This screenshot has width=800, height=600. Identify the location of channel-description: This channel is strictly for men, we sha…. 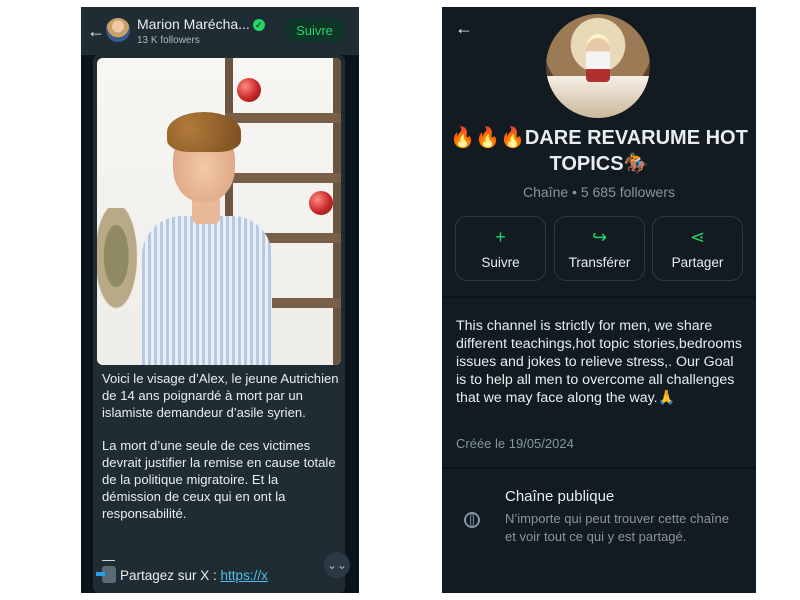
(599, 362).